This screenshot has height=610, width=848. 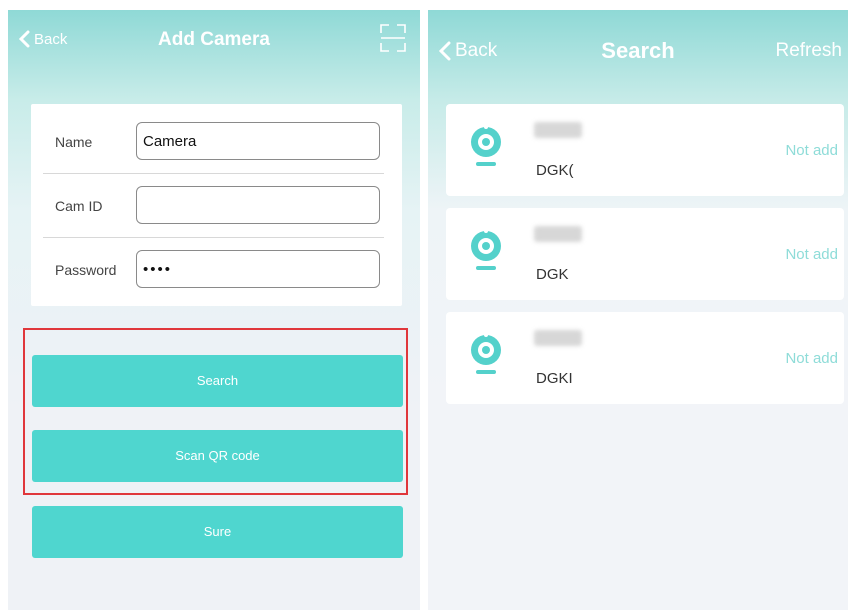 What do you see at coordinates (645, 358) in the screenshot?
I see `camera-list-item: DGKI Not add` at bounding box center [645, 358].